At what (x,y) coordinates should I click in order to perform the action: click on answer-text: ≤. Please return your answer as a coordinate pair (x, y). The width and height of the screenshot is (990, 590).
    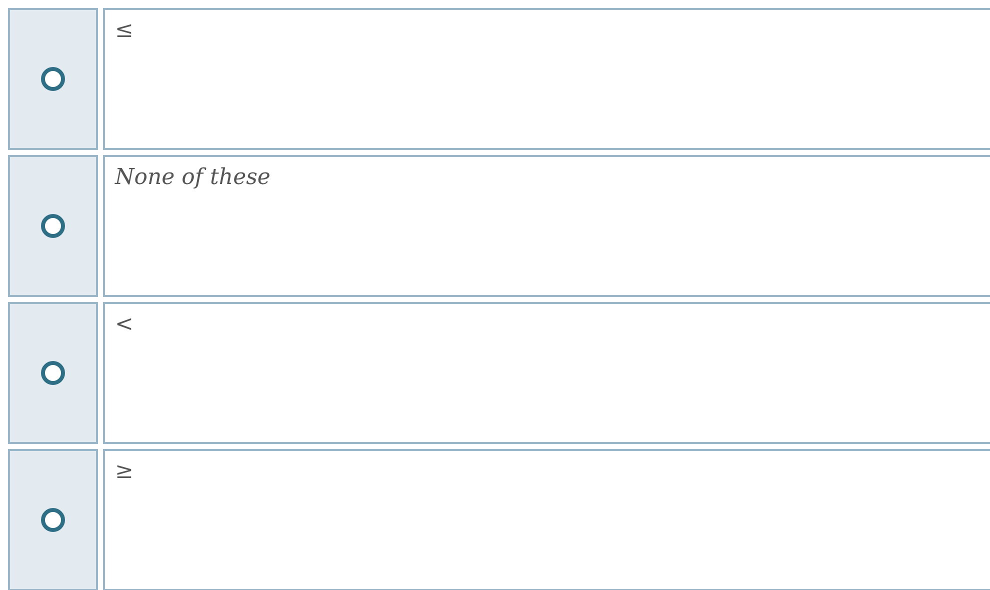
    Looking at the image, I should click on (124, 30).